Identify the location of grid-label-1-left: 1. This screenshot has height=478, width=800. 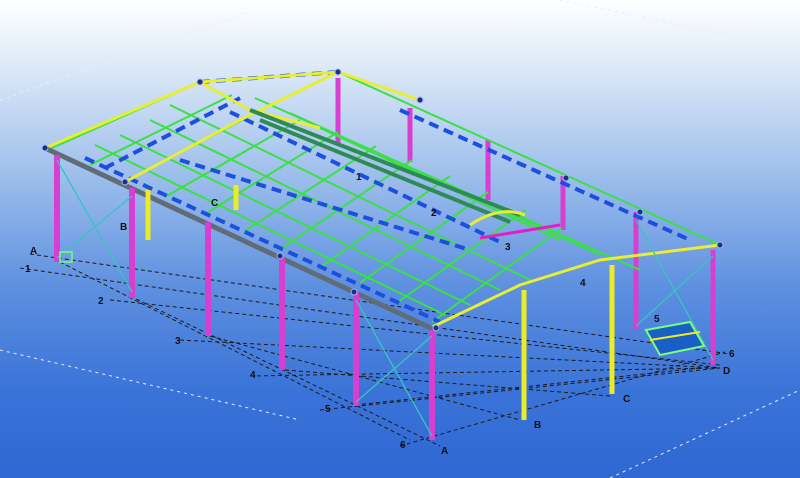
(28, 269).